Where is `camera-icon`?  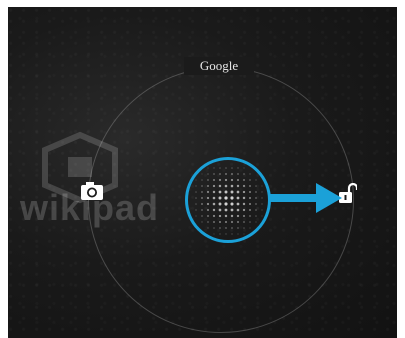 camera-icon is located at coordinates (92, 191).